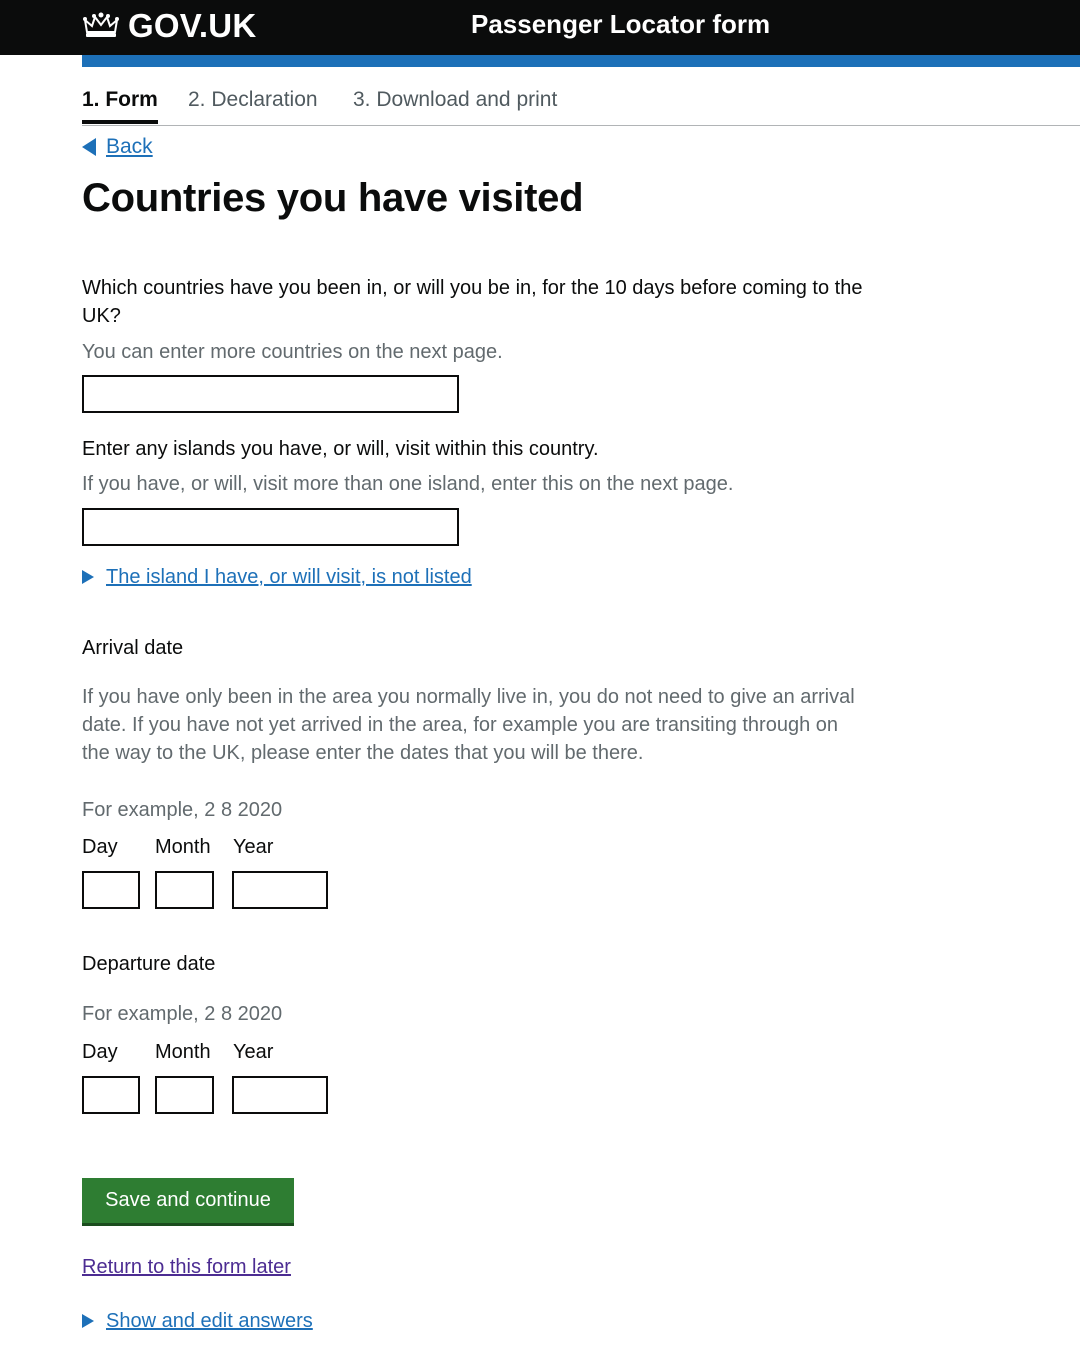 Image resolution: width=1080 pixels, height=1365 pixels. I want to click on save-and-continue-button: Save and continue, so click(188, 1200).